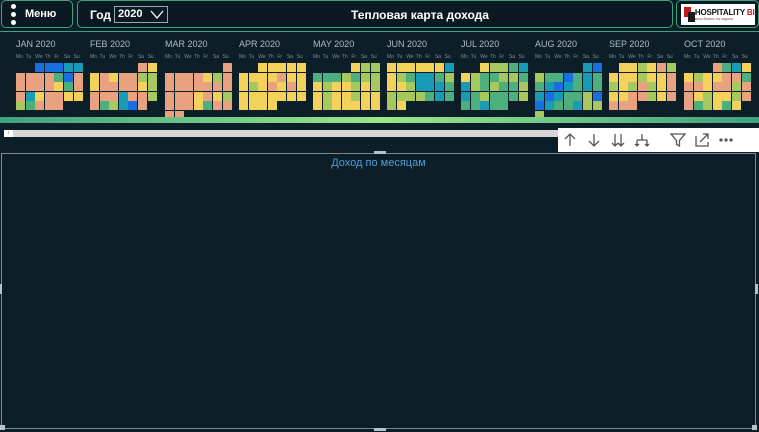  Describe the element at coordinates (570, 140) in the screenshot. I see `drill-up-button` at that location.